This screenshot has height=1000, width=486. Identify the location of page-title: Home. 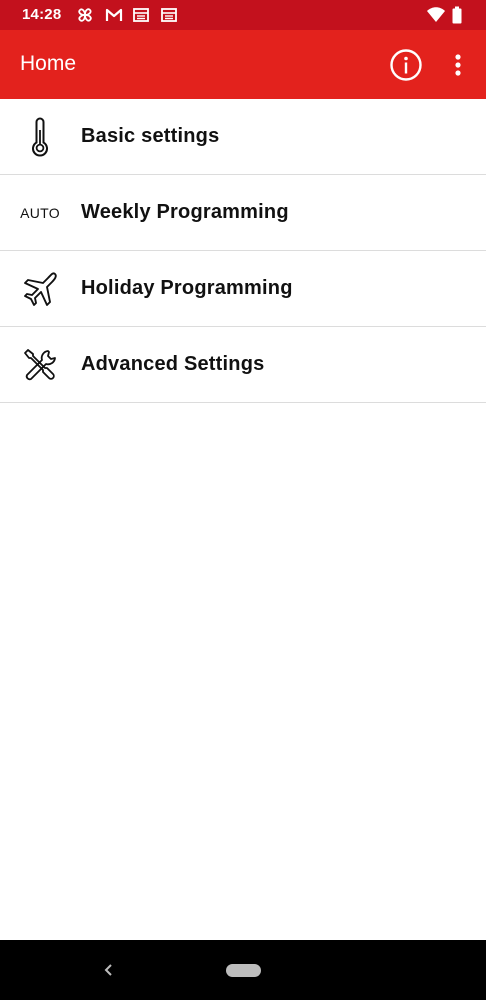
(48, 63).